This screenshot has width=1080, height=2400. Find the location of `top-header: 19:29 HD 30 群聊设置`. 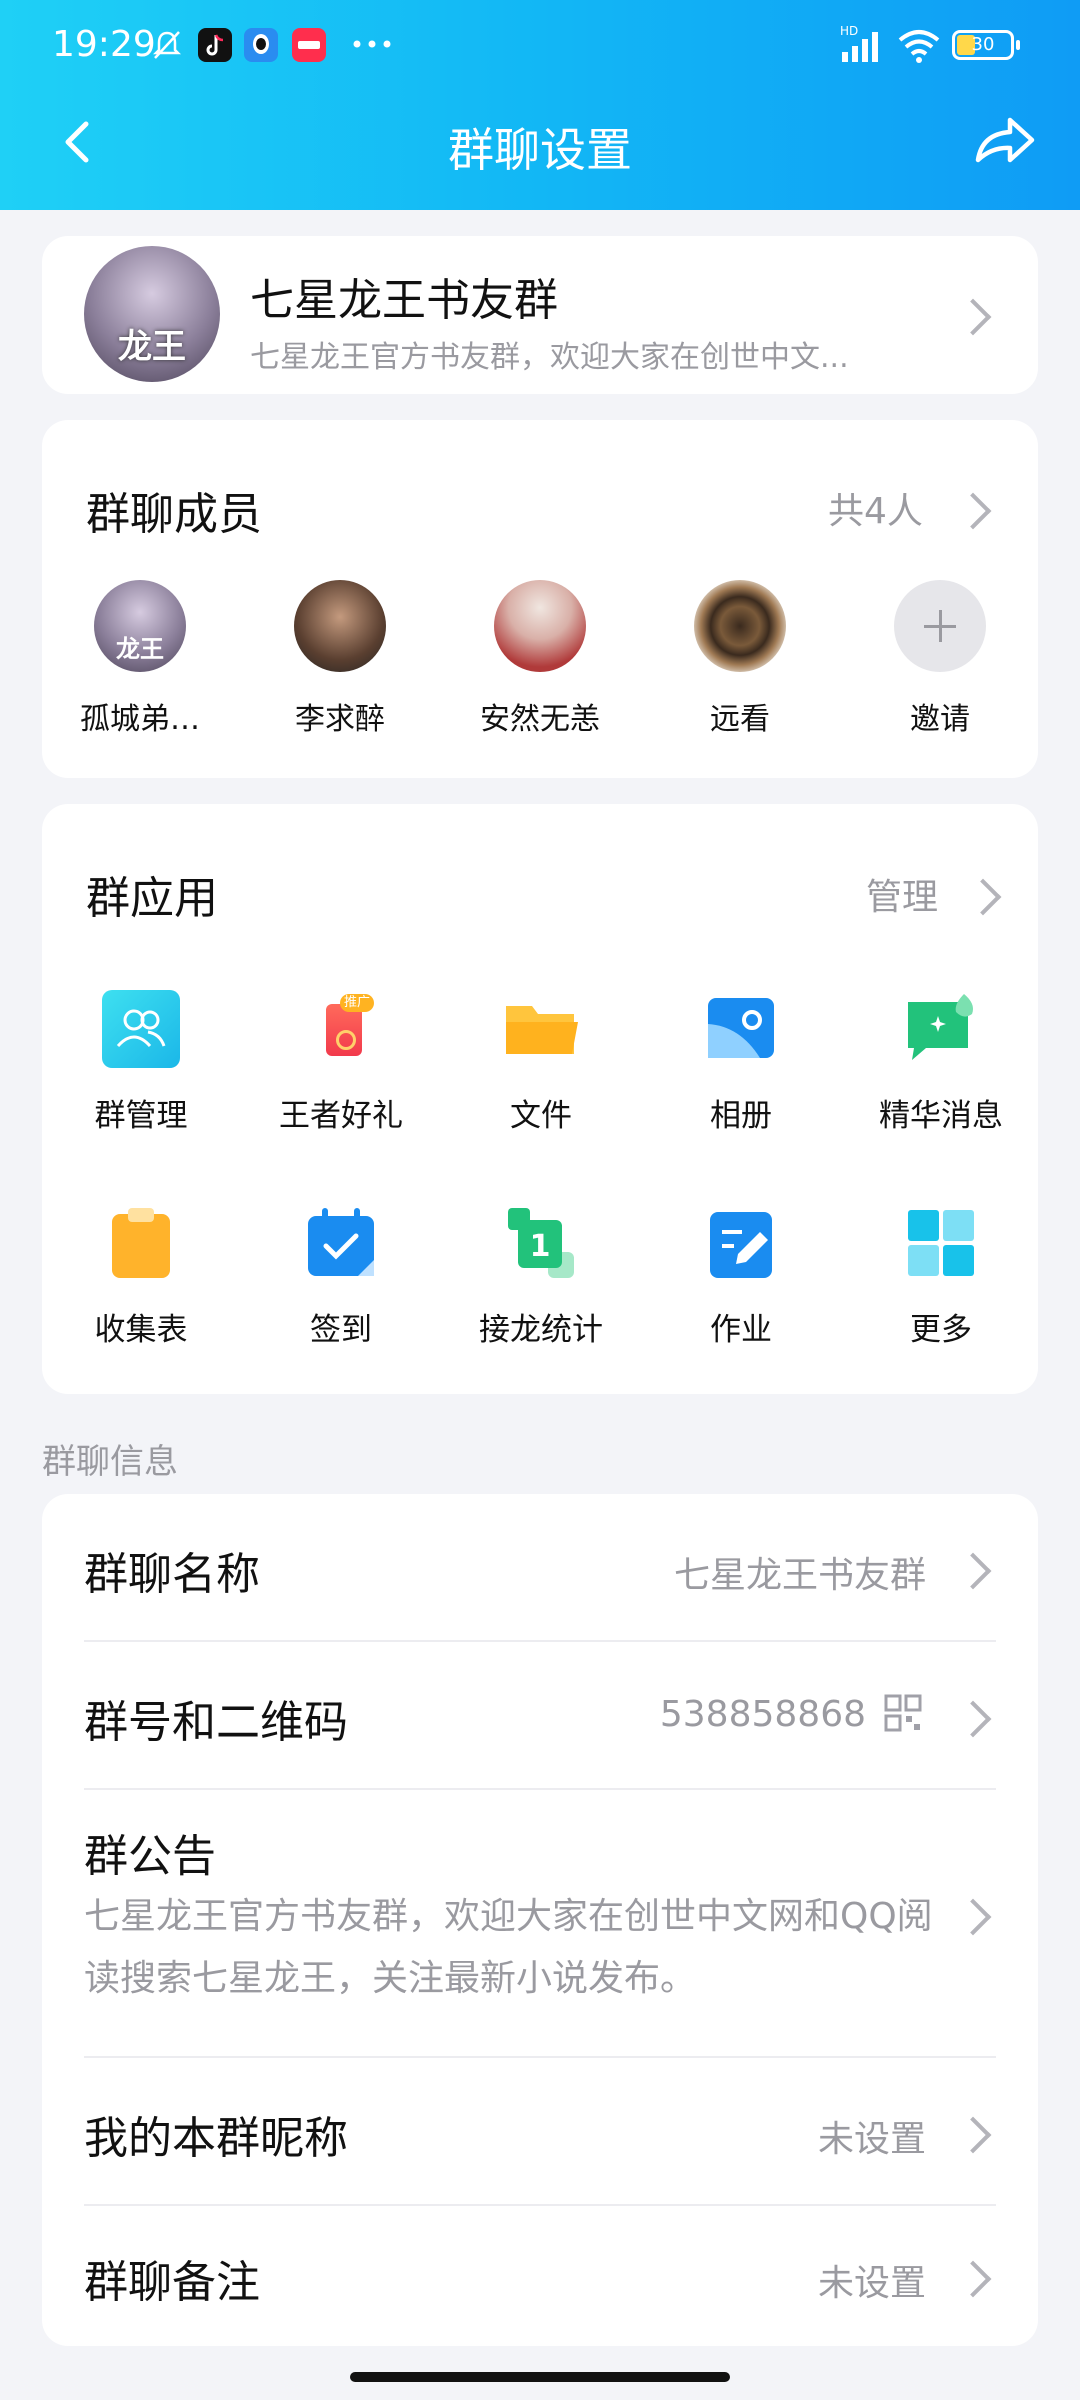

top-header: 19:29 HD 30 群聊设置 is located at coordinates (540, 105).